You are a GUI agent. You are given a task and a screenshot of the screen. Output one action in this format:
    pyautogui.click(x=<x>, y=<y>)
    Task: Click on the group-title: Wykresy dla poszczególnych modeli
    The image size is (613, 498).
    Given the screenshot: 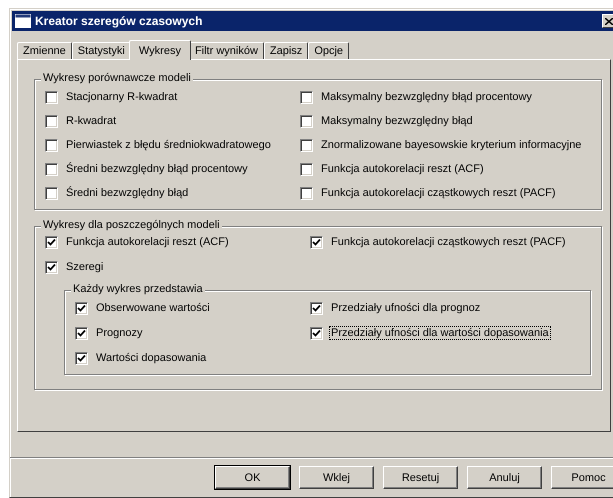 What is the action you would take?
    pyautogui.click(x=131, y=225)
    